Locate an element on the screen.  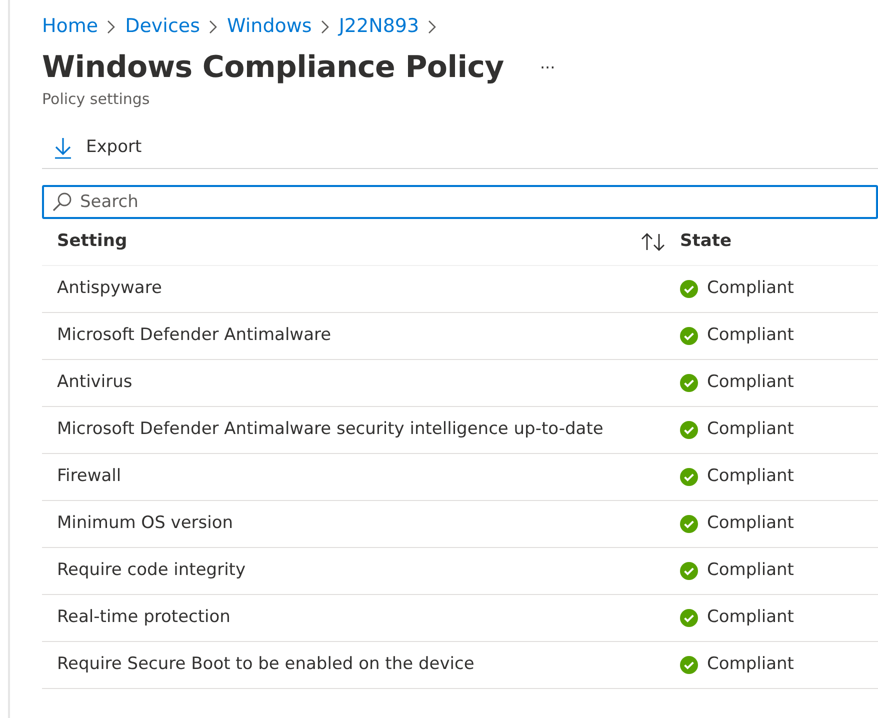
page-title: Windows Compliance Policy is located at coordinates (273, 68).